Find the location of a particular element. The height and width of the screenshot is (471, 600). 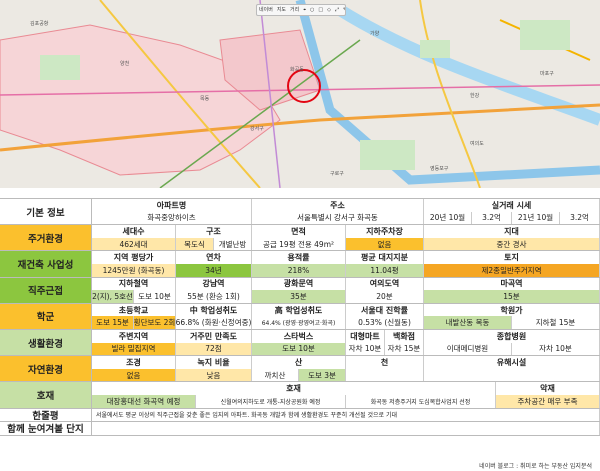

row-category: 함께 눈여겨볼 단지 is located at coordinates (46, 428).